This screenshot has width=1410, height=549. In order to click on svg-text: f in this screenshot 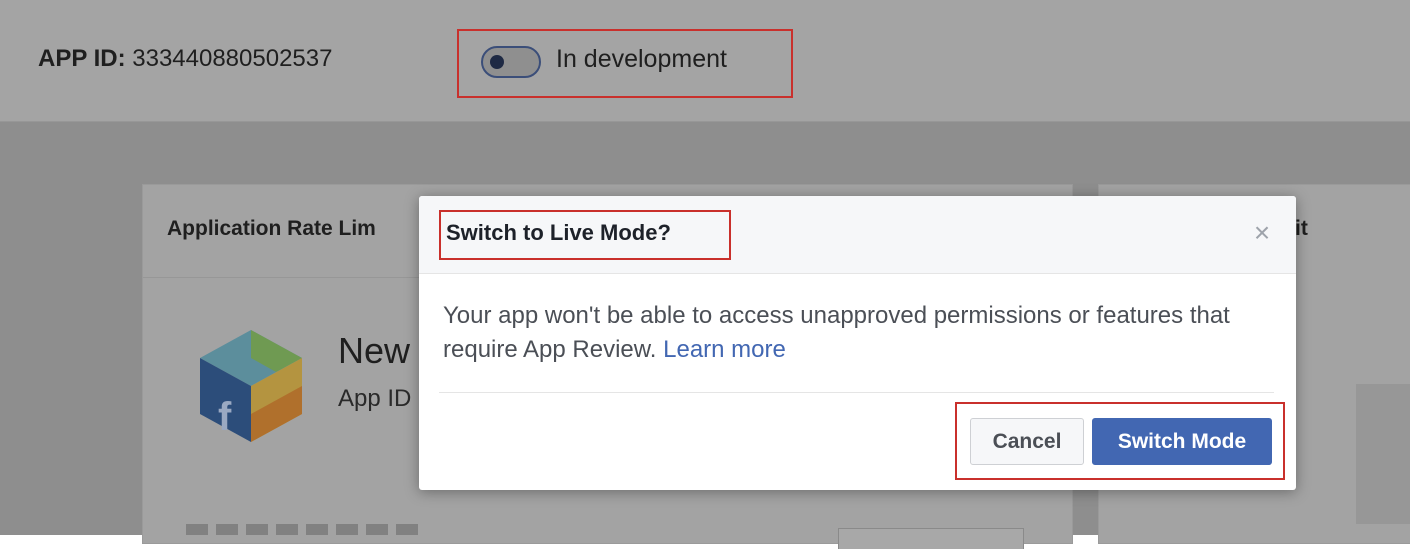, I will do `click(225, 417)`.